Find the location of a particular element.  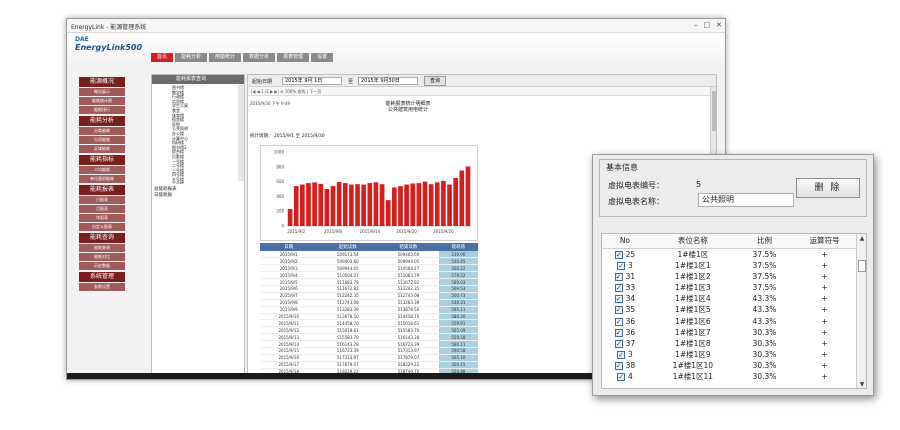

sidebar-item: 年报表 is located at coordinates (102, 218).